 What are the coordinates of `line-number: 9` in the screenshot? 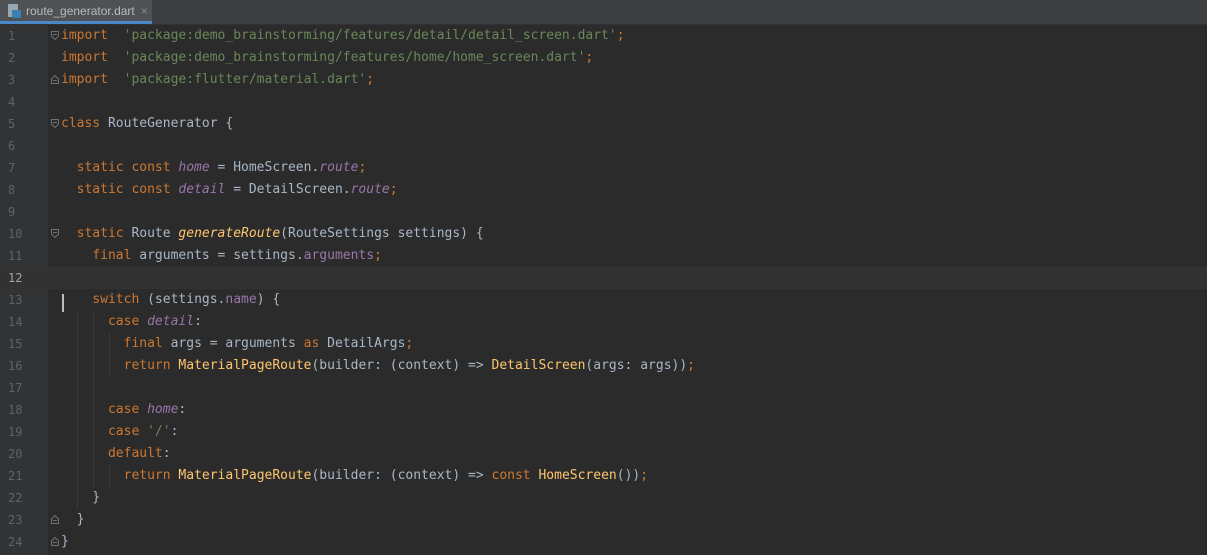 It's located at (12, 212).